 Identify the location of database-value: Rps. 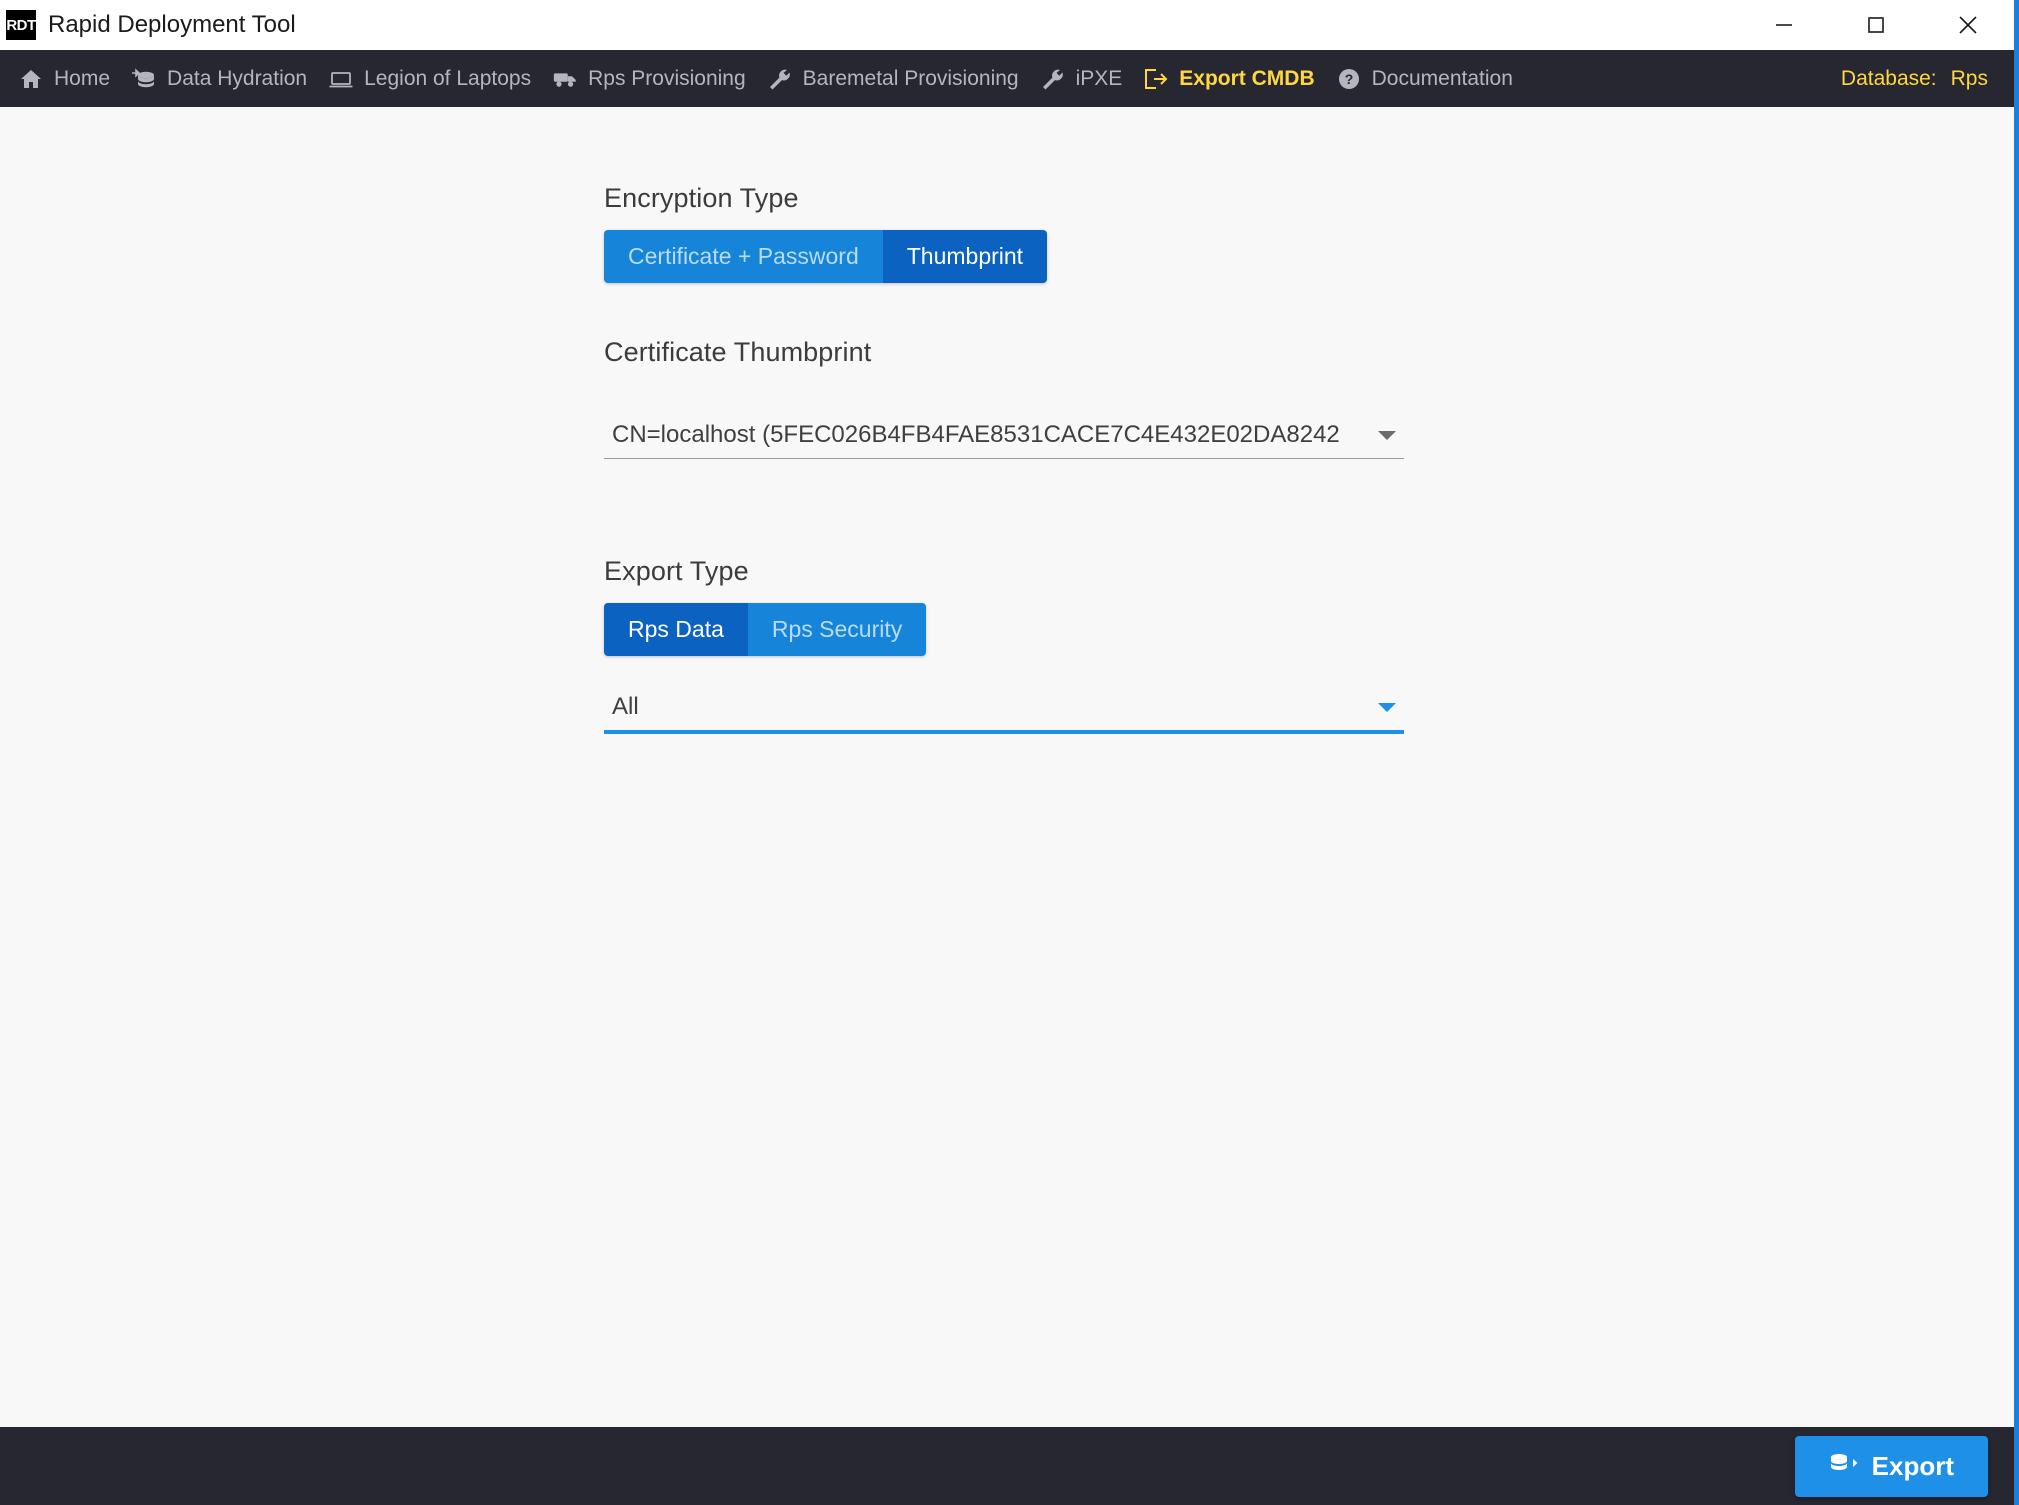
(1969, 78).